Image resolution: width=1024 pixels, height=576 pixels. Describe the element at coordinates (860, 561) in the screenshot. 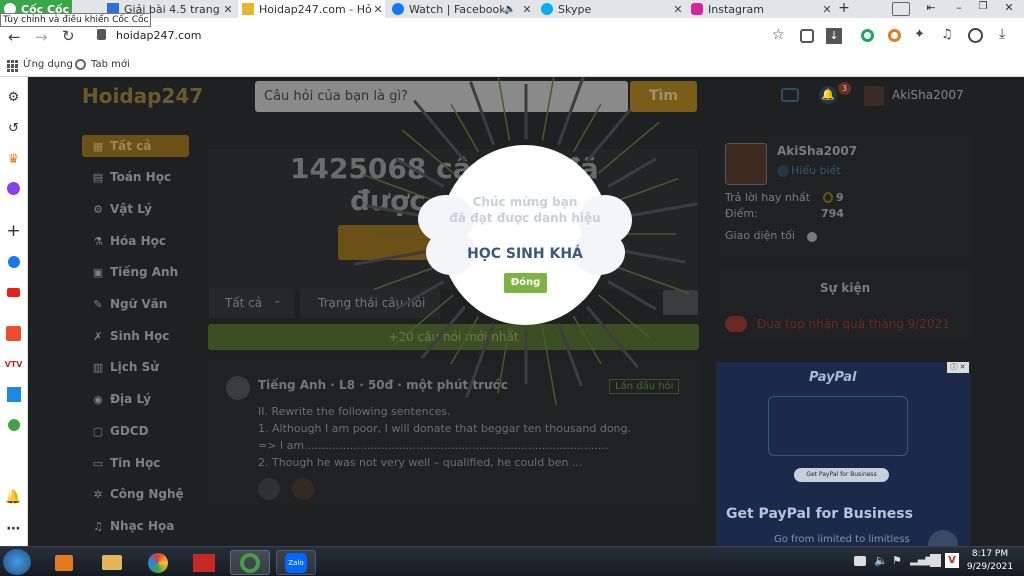

I see `tray-chat-icon` at that location.